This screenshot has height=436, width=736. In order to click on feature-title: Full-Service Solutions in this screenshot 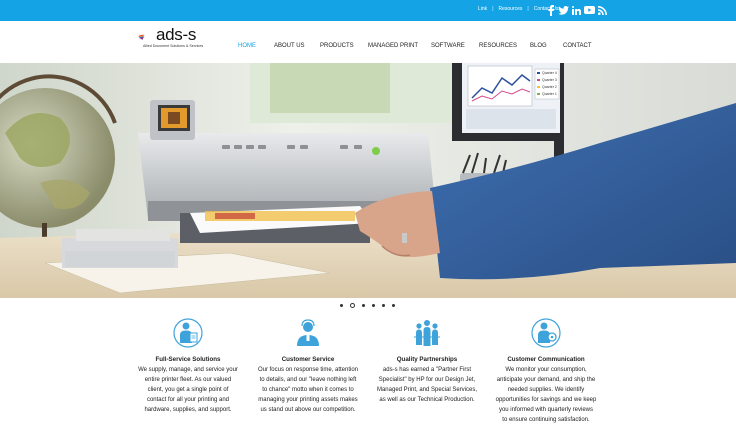, I will do `click(188, 359)`.